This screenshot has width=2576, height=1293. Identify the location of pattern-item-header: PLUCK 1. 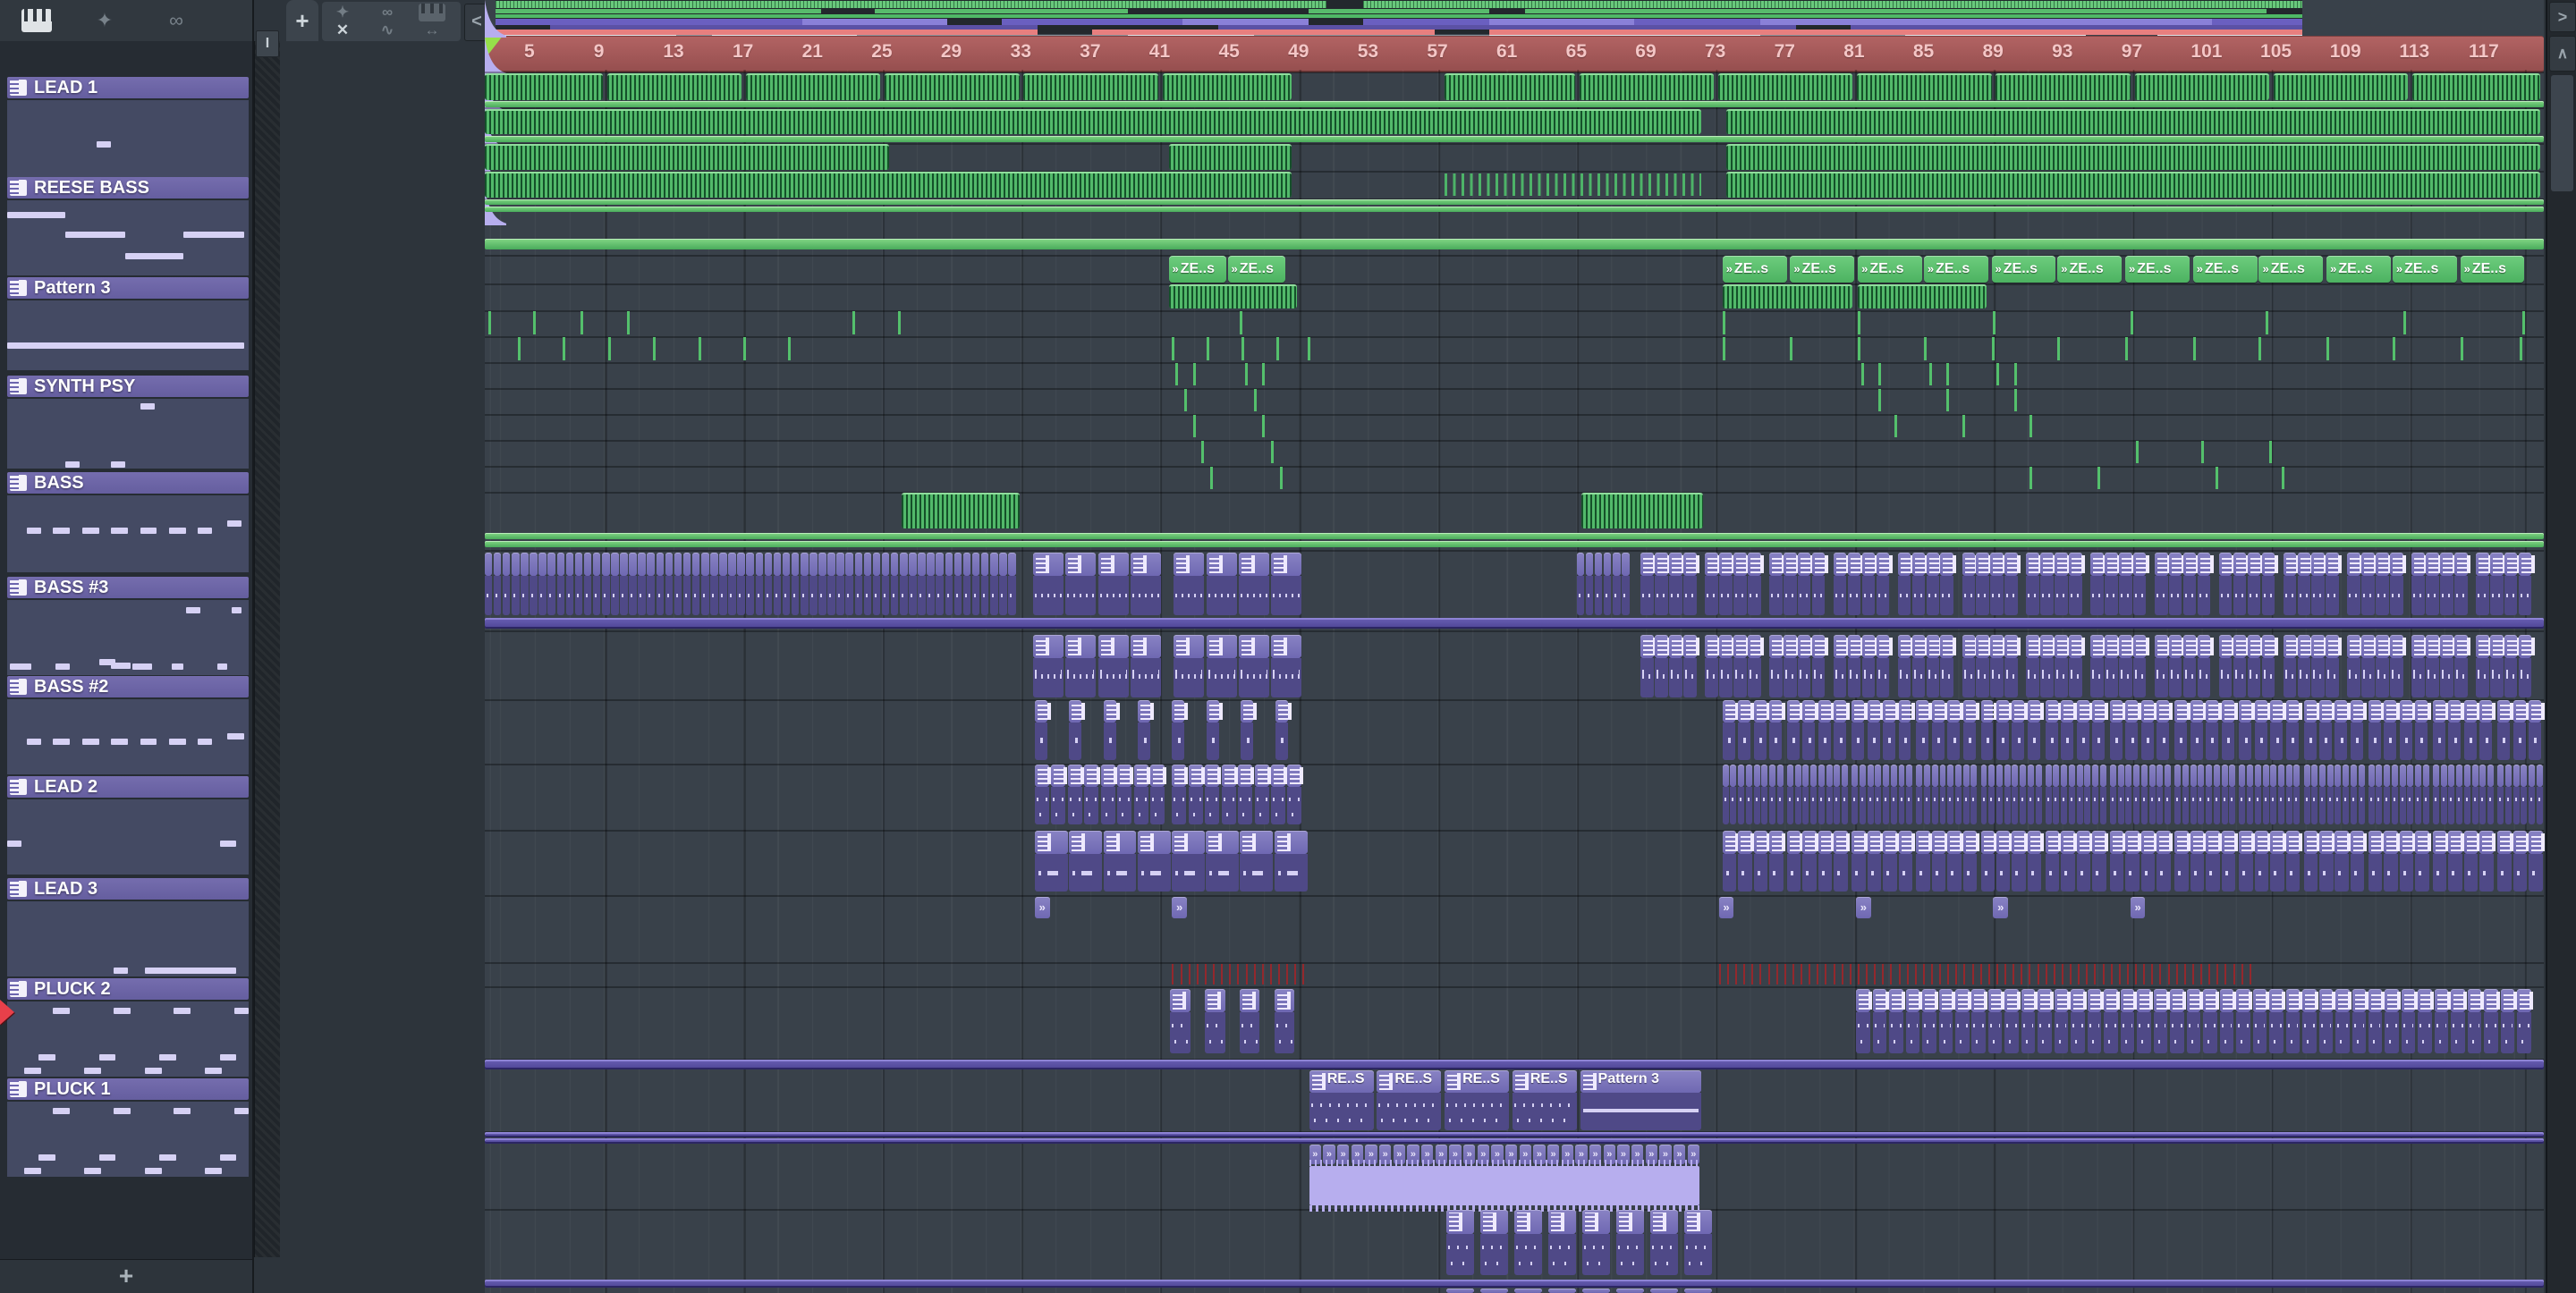
(128, 1089).